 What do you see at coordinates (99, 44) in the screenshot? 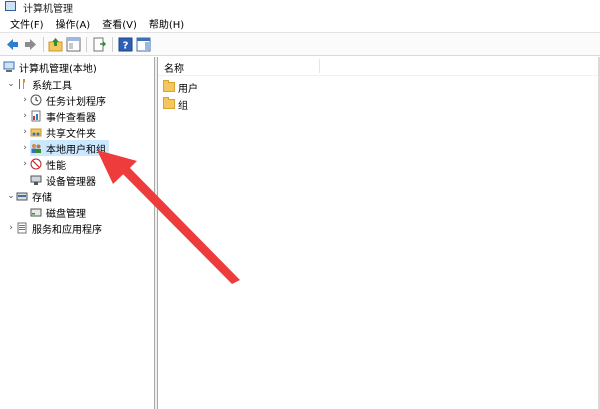
I see `export-list-icon` at bounding box center [99, 44].